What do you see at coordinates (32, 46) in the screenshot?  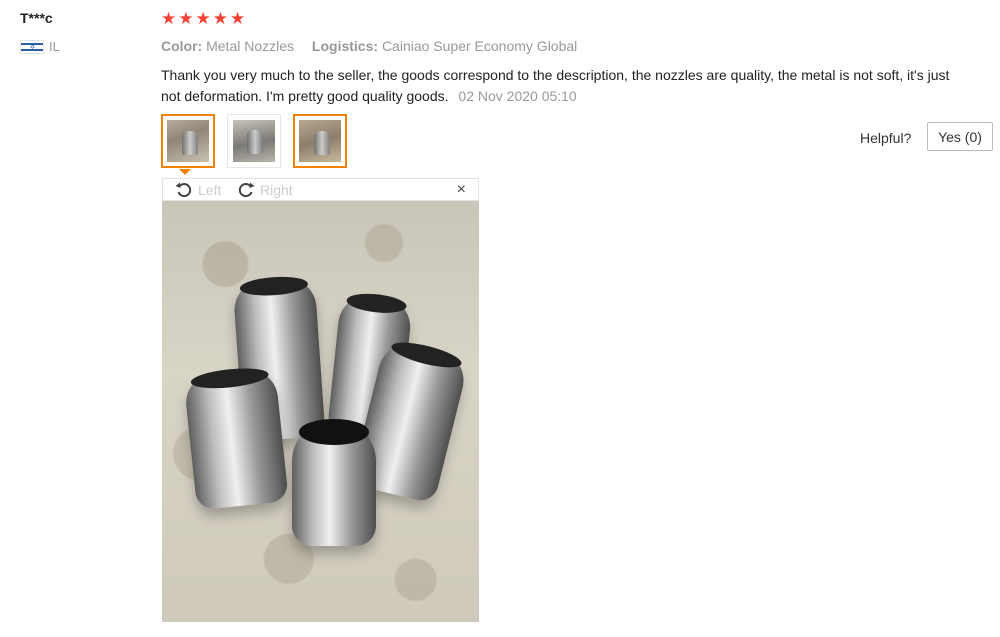 I see `israel-flag-icon: ✡` at bounding box center [32, 46].